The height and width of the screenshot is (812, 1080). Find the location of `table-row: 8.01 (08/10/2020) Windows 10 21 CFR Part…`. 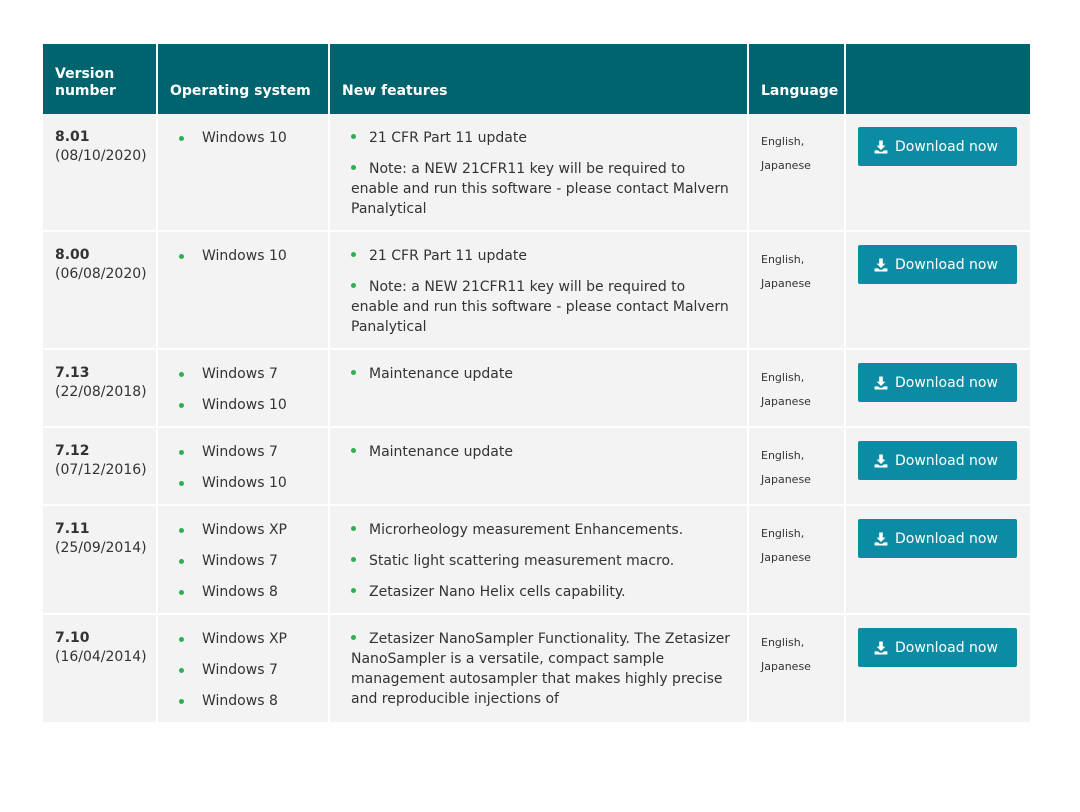

table-row: 8.01 (08/10/2020) Windows 10 21 CFR Part… is located at coordinates (536, 173).